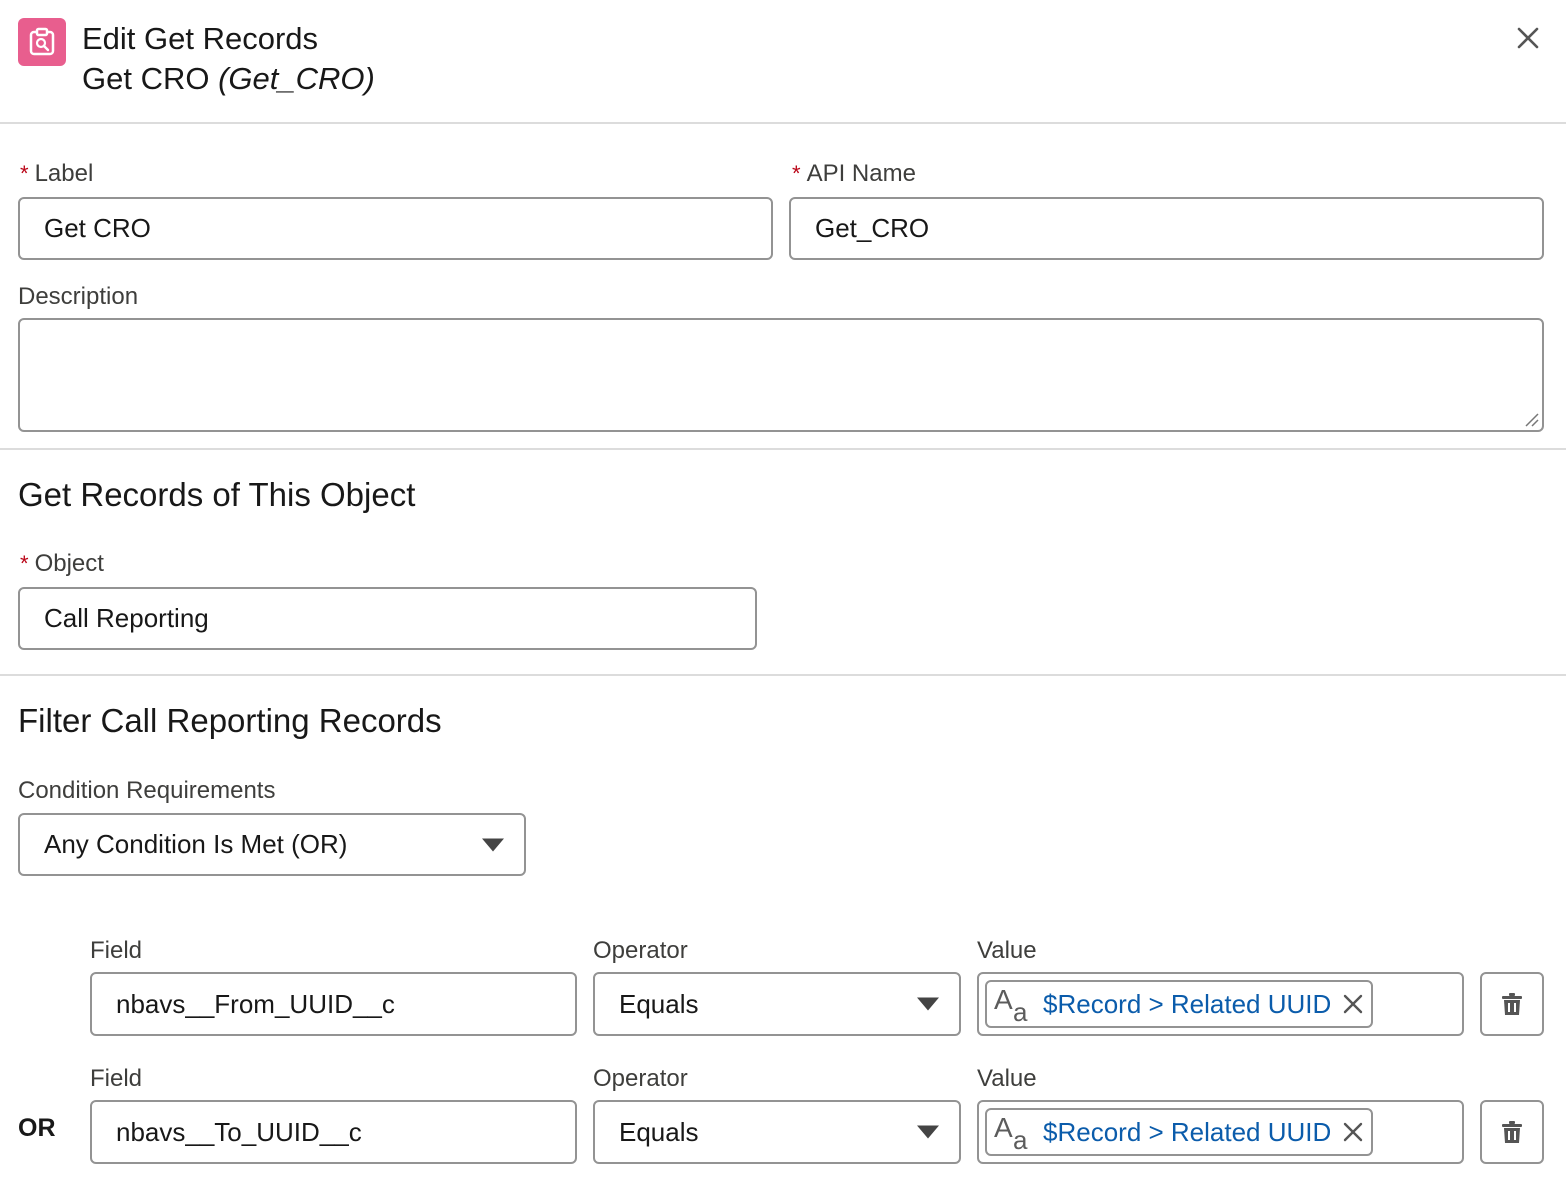 Image resolution: width=1566 pixels, height=1178 pixels. Describe the element at coordinates (854, 173) in the screenshot. I see `api-name-field-label: * API Name` at that location.